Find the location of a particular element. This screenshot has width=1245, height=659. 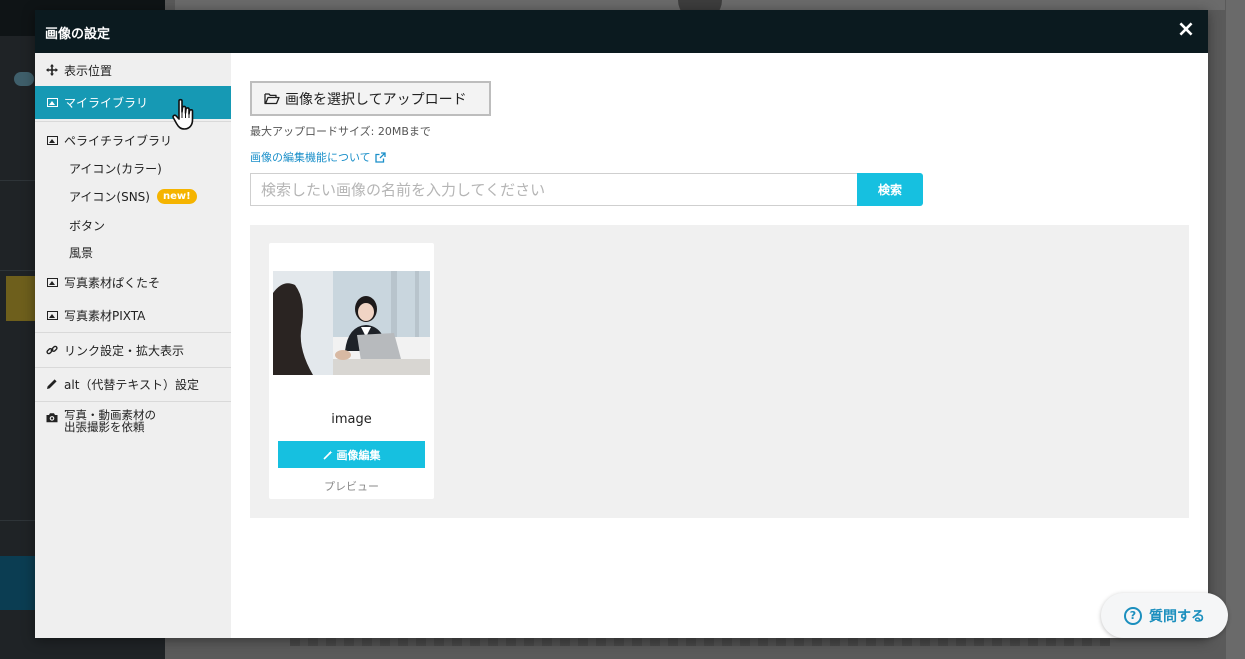

background-scrollbar is located at coordinates (1235, 329).